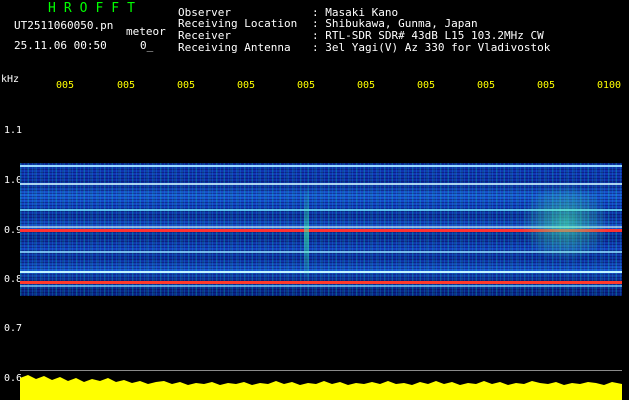 The height and width of the screenshot is (400, 629). Describe the element at coordinates (234, 47) in the screenshot. I see `antenna-label: Receiving Antenna` at that location.